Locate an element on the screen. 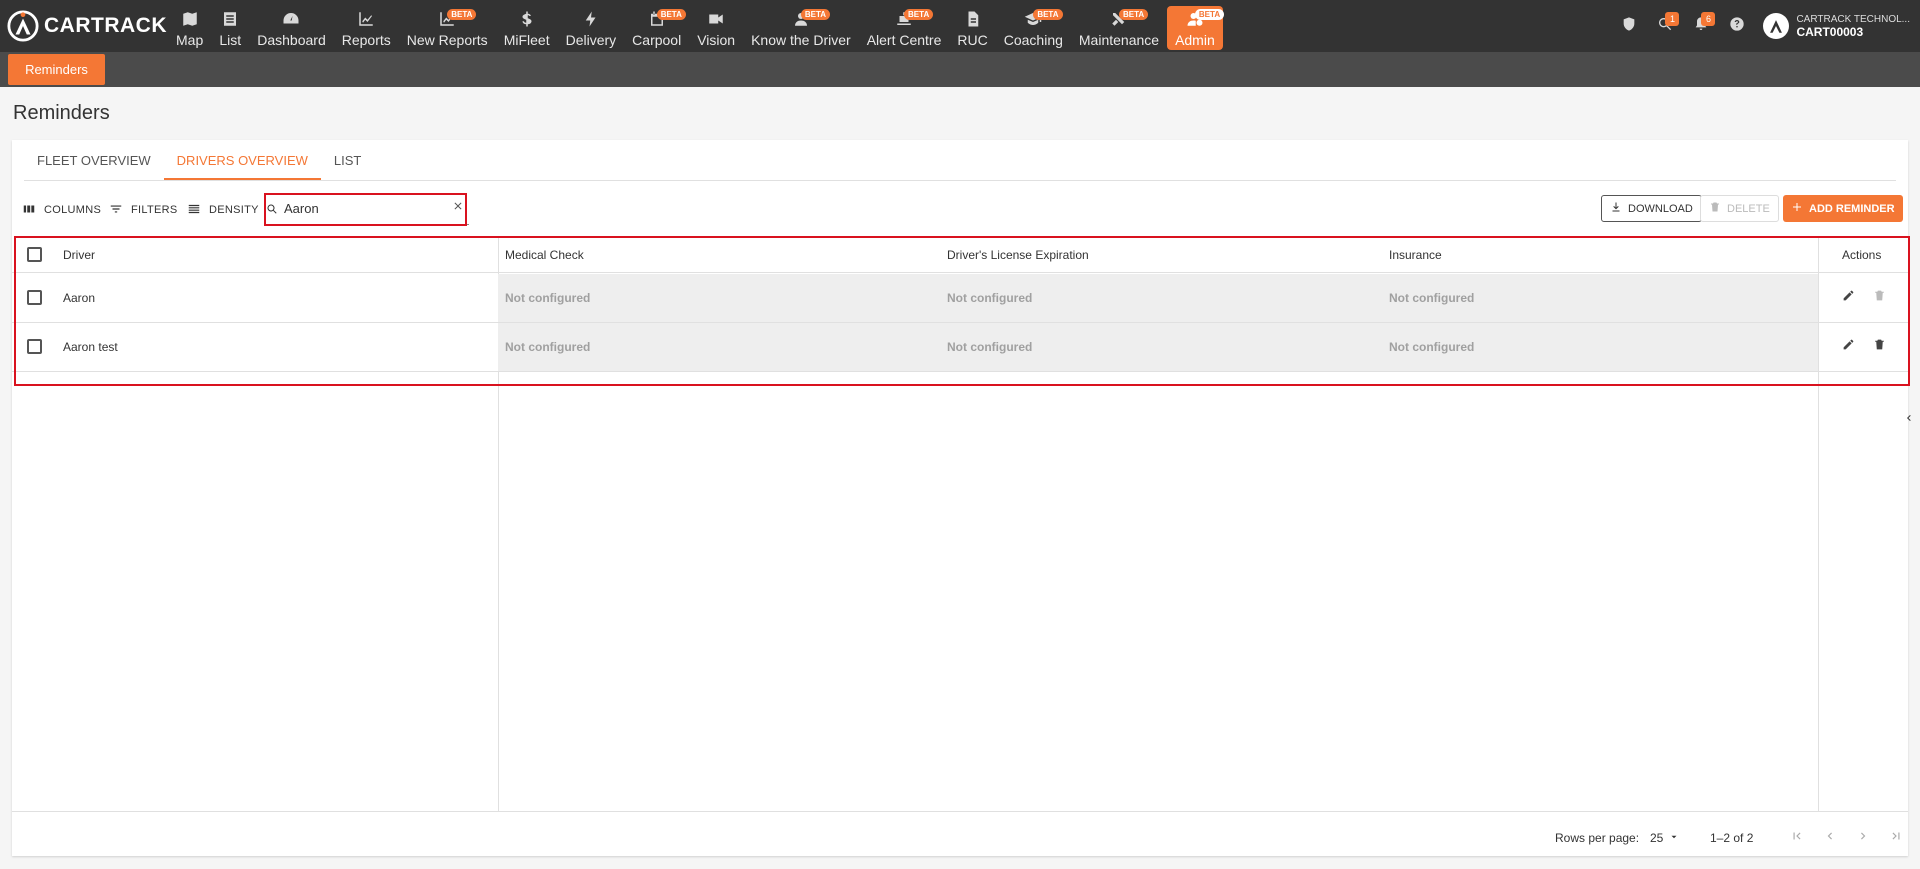  nav-item-label: RUC is located at coordinates (972, 39).